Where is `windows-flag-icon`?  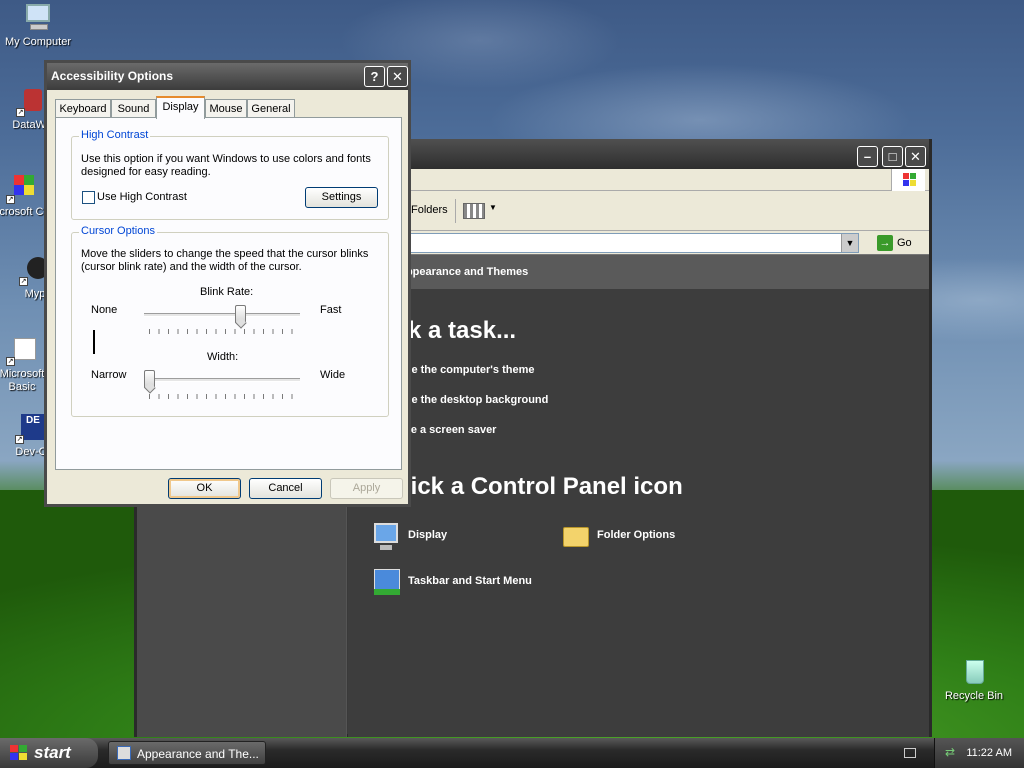
windows-flag-icon is located at coordinates (19, 753).